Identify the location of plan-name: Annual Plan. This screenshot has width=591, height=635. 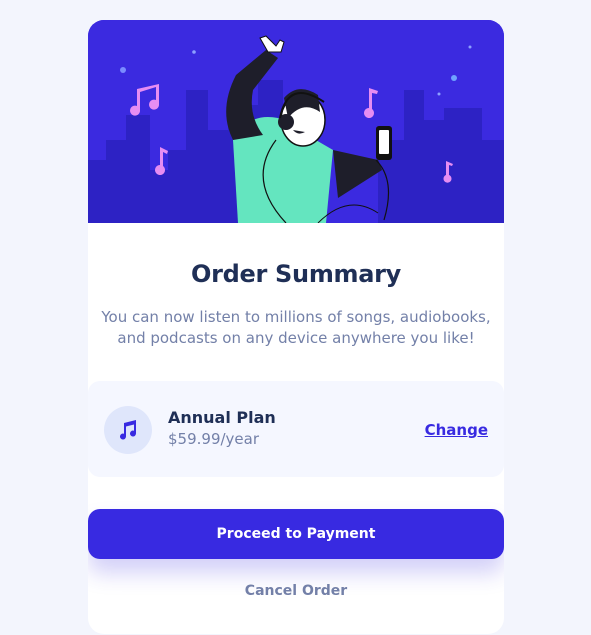
(222, 417).